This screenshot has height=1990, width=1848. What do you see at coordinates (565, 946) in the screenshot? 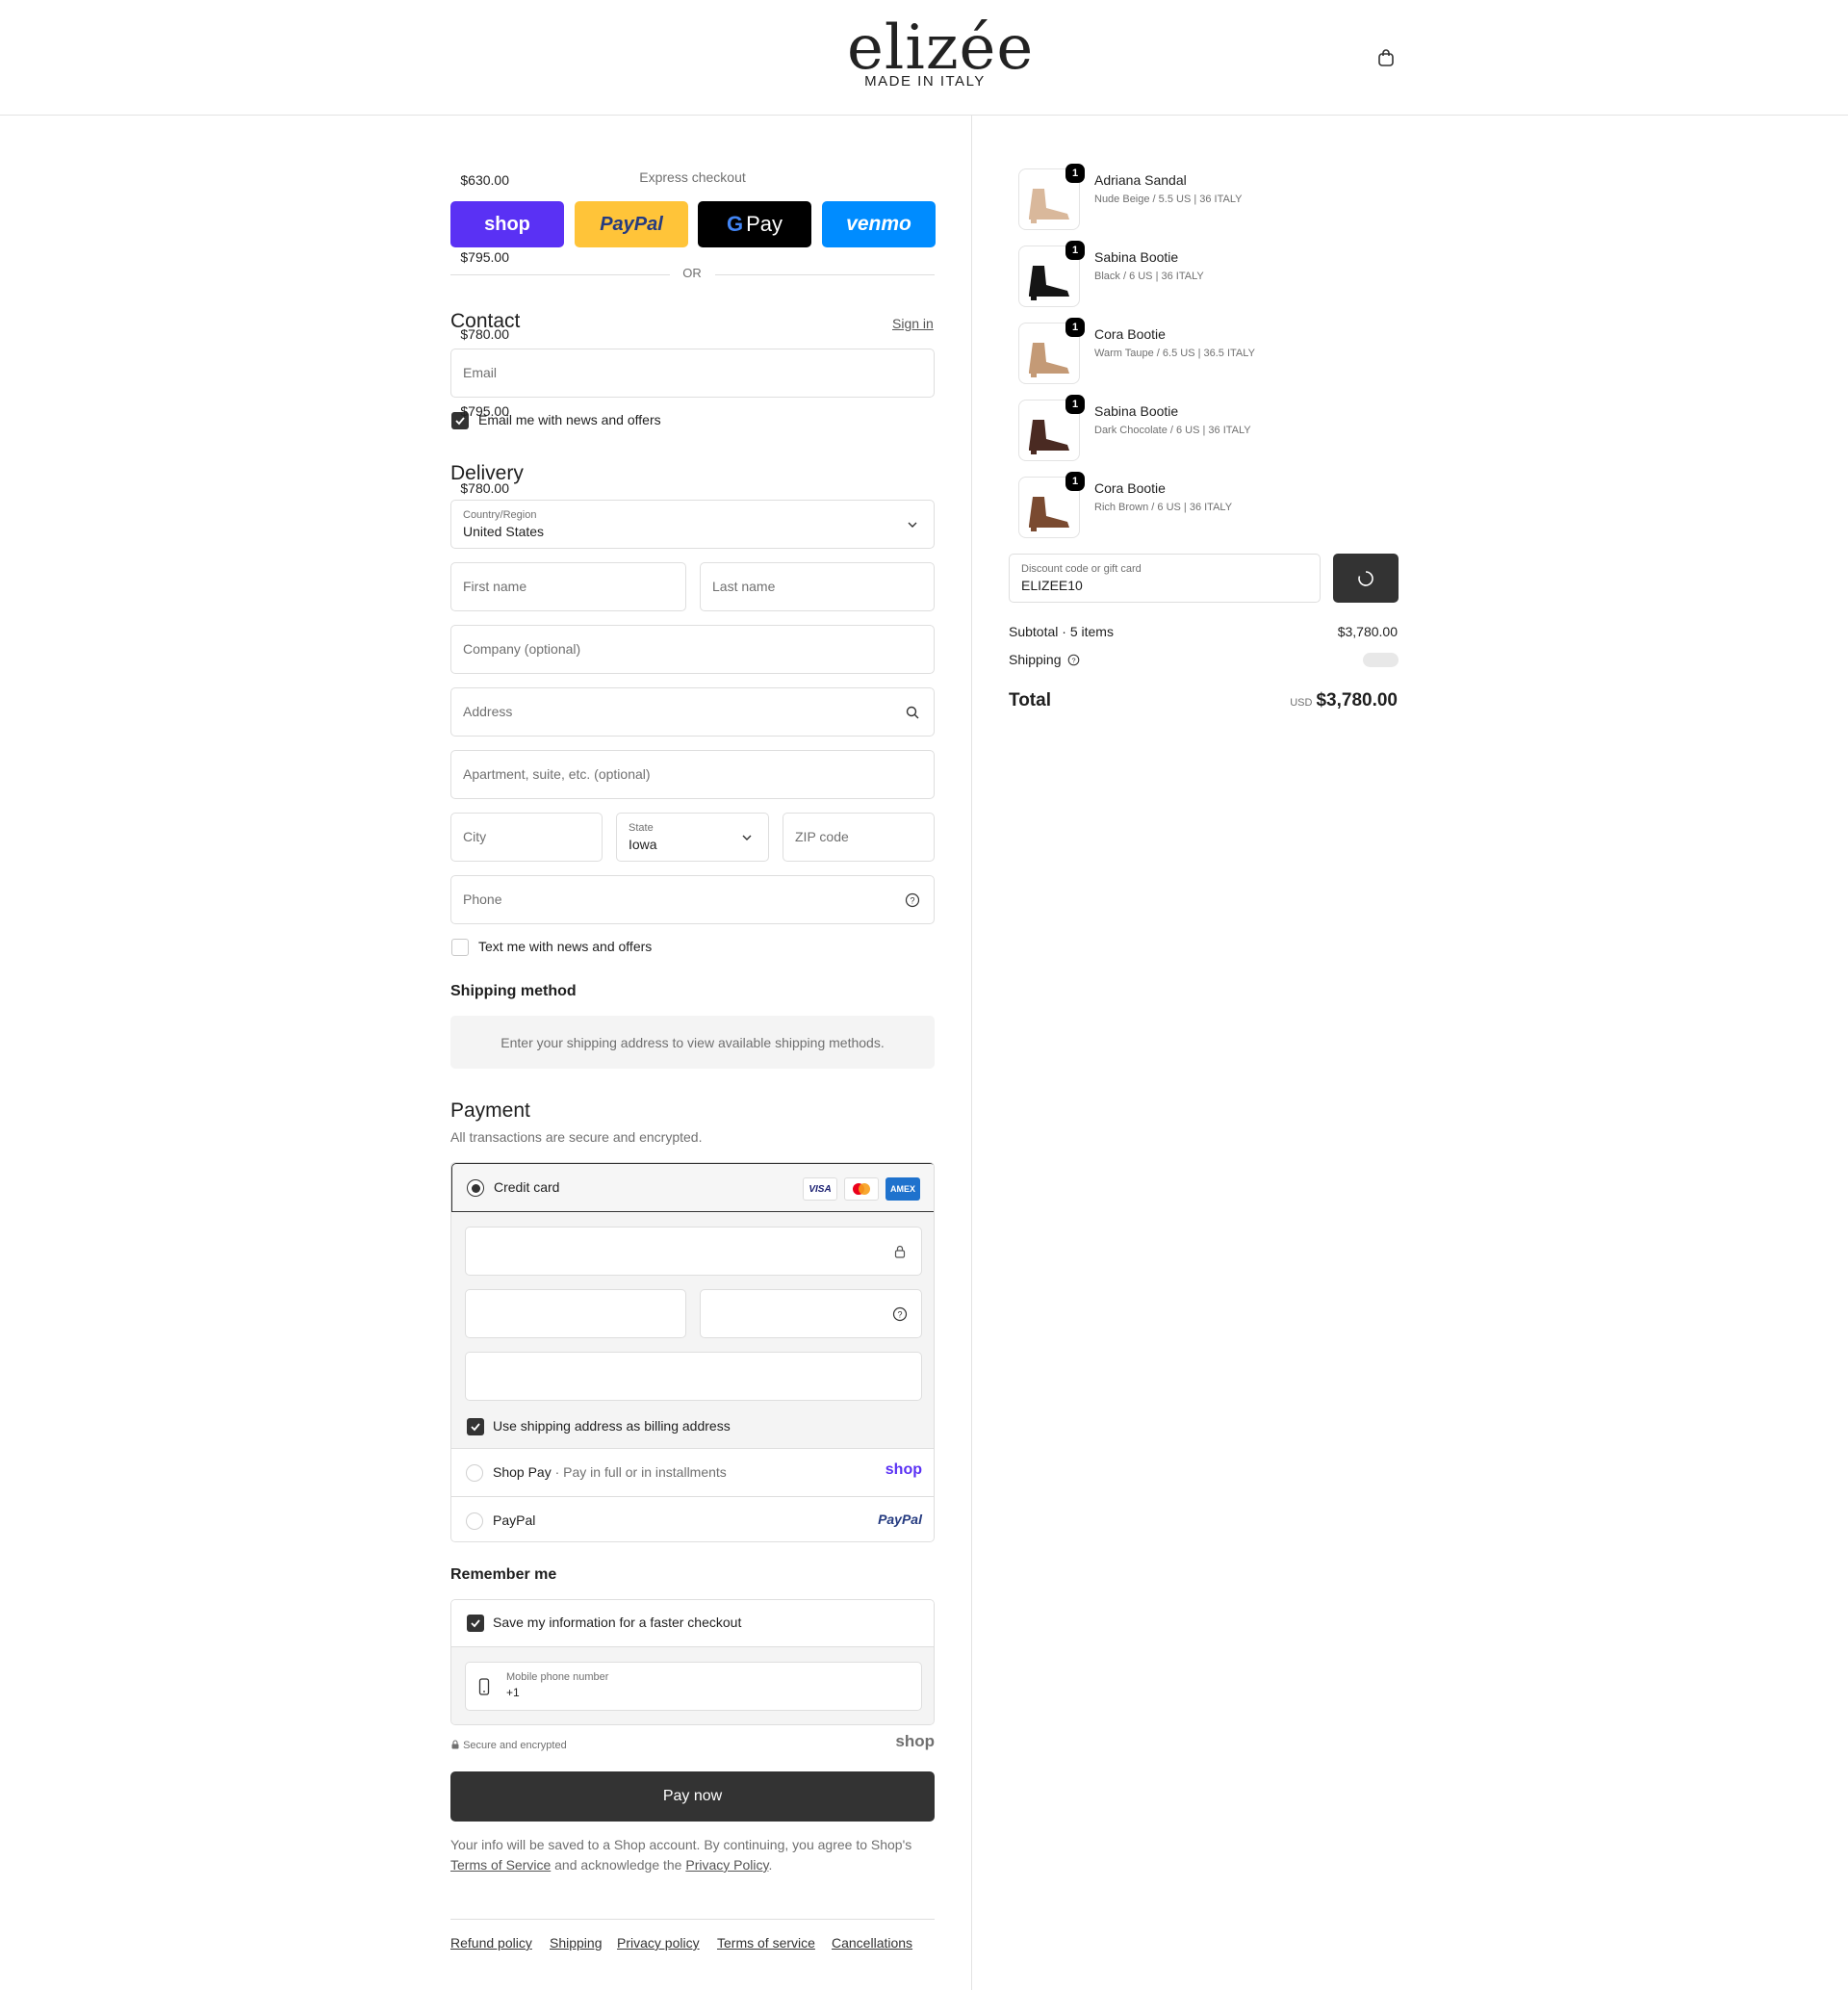
I see `text-news-label: Text me with news and offers` at bounding box center [565, 946].